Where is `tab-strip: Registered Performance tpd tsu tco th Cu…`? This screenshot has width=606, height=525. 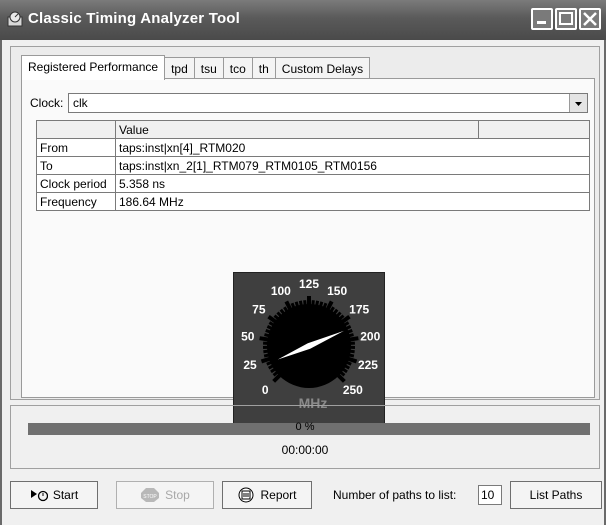 tab-strip: Registered Performance tpd tsu tco th Cu… is located at coordinates (196, 67).